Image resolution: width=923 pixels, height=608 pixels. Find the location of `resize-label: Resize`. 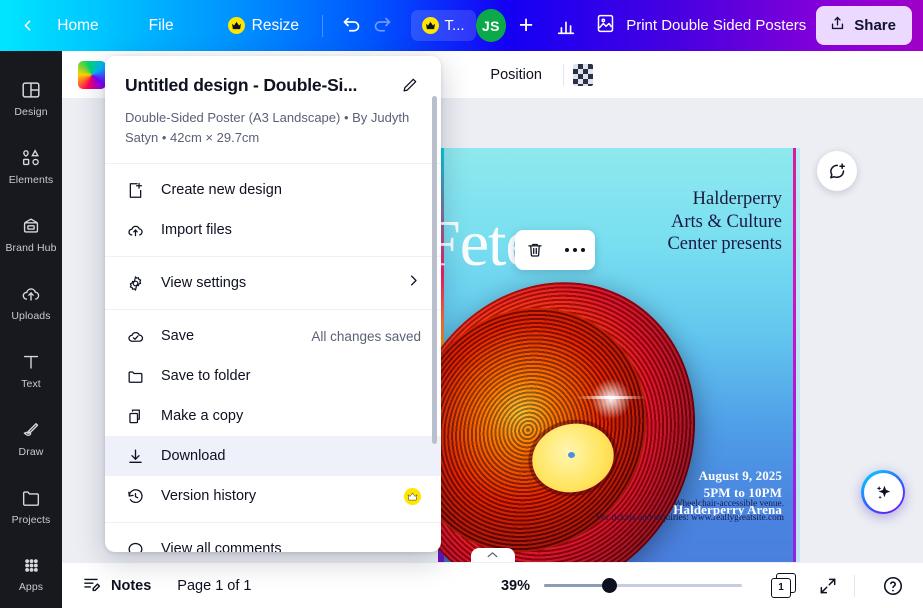

resize-label: Resize is located at coordinates (275, 25).